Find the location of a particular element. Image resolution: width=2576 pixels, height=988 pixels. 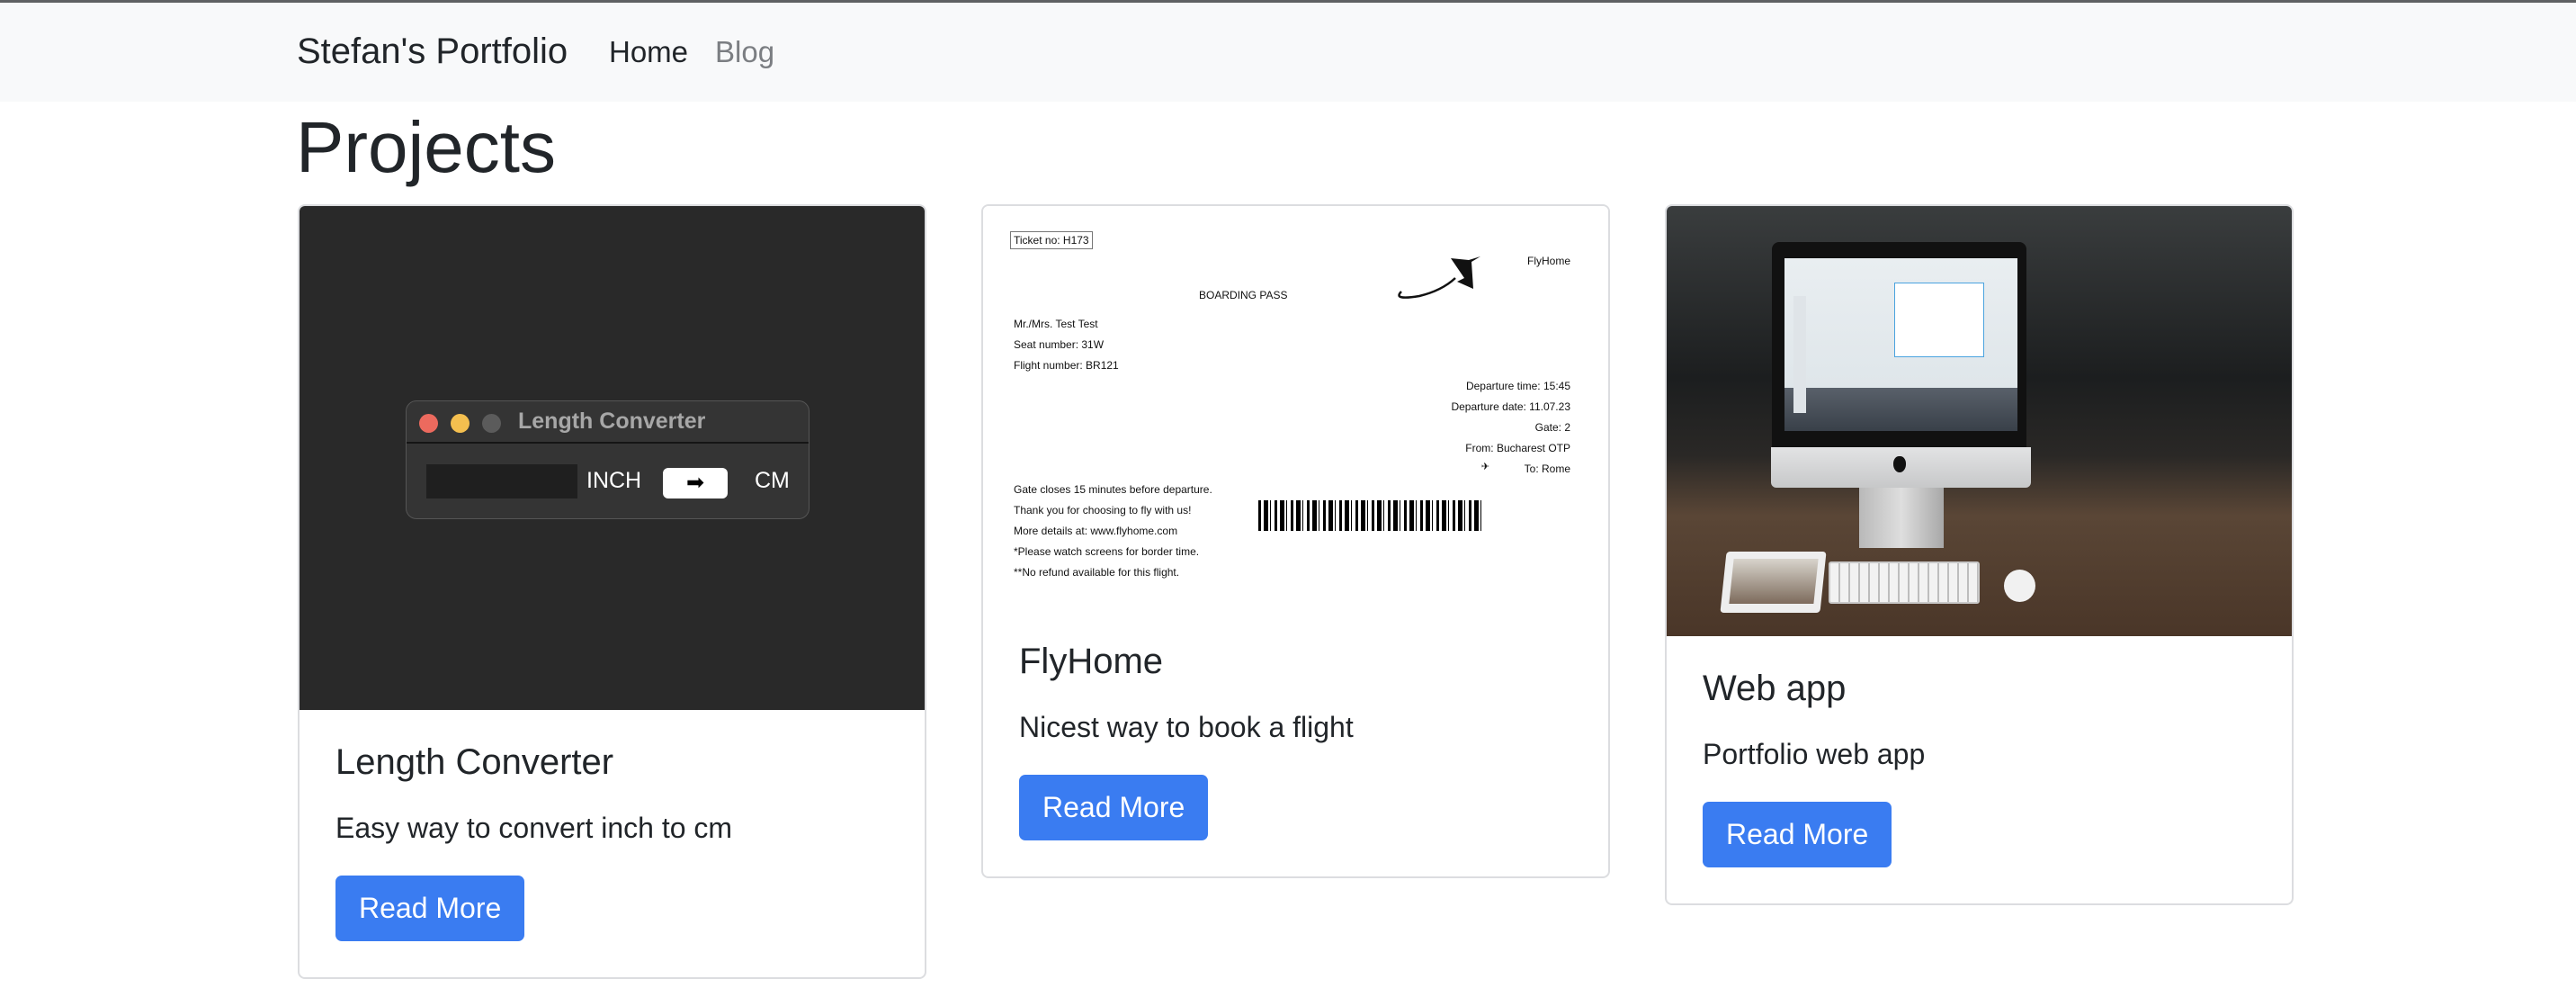

note: *Please watch screens for border time. is located at coordinates (1107, 551).